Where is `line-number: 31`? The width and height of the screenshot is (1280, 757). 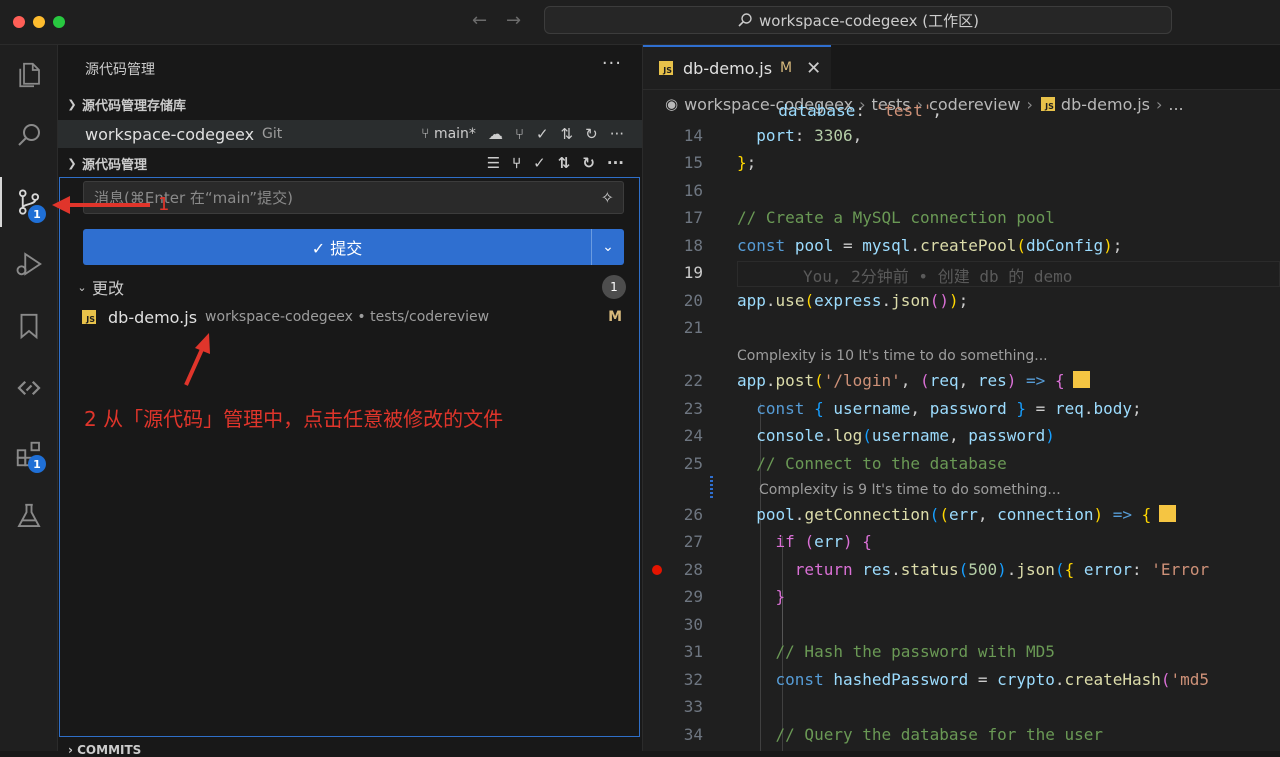 line-number: 31 is located at coordinates (693, 651).